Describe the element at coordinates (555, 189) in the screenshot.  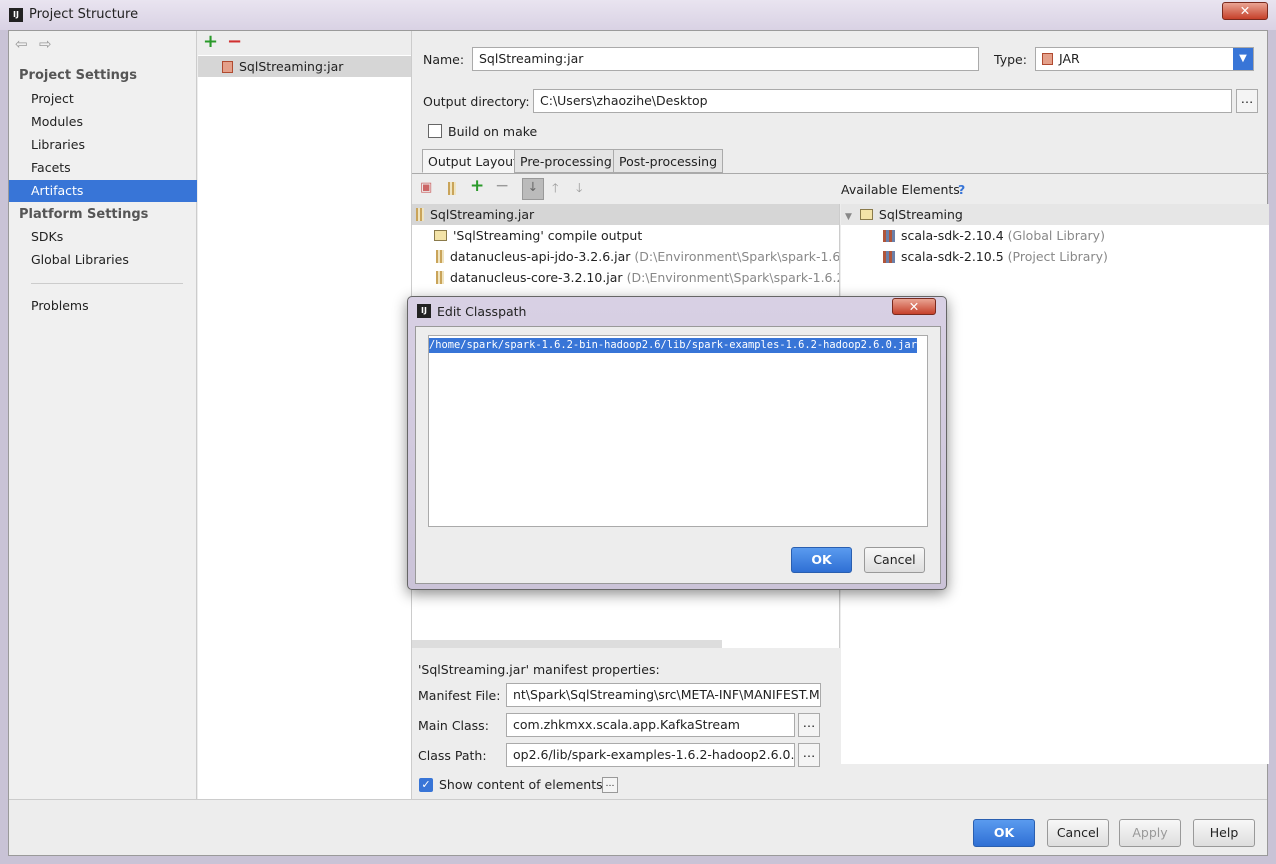
I see `move-up-icon: 🡑` at that location.